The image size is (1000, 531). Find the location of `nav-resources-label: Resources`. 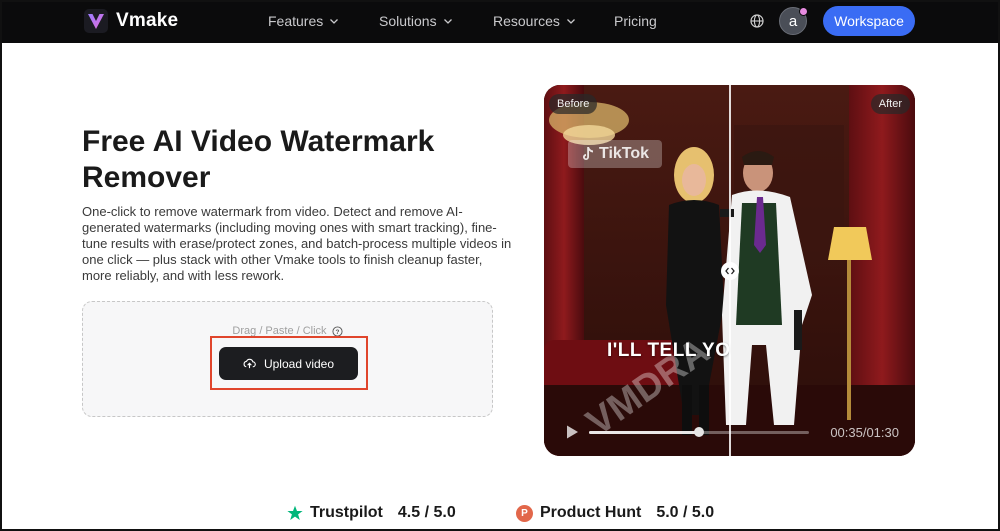

nav-resources-label: Resources is located at coordinates (526, 21).